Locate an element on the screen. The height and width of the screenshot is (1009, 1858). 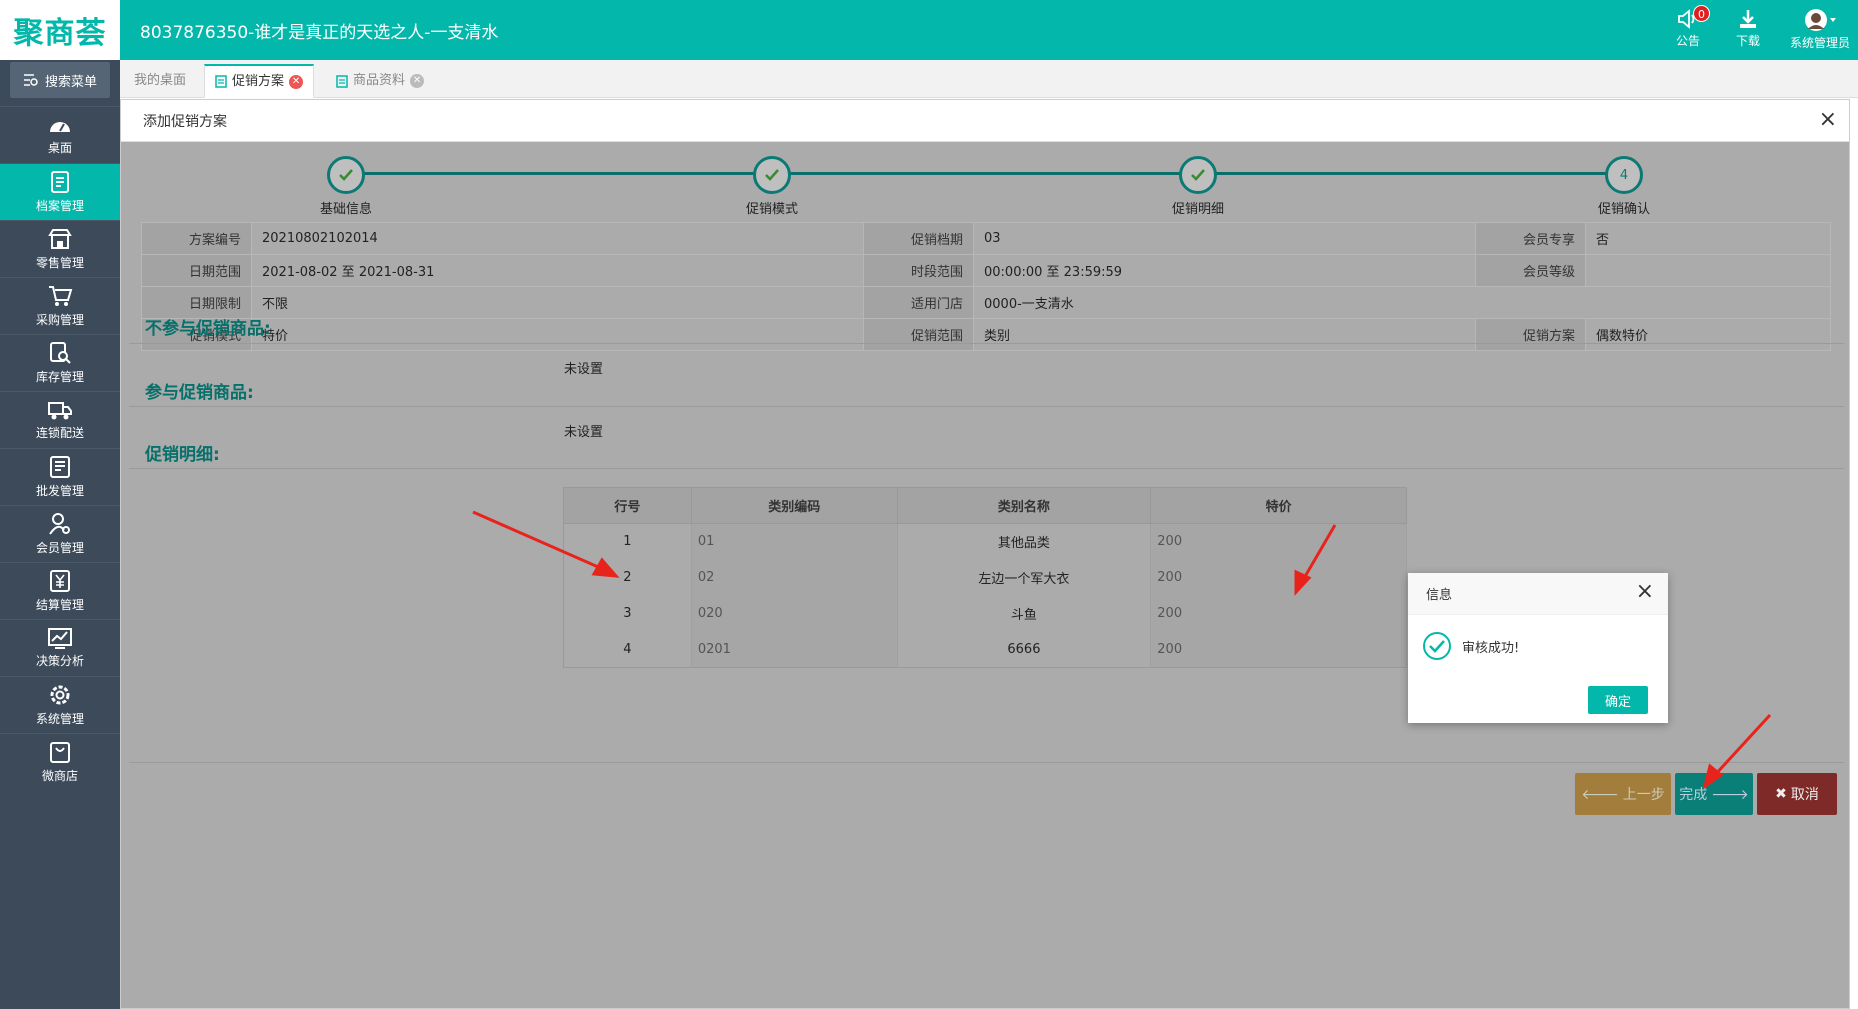
promo-detail-title: 促销明细: is located at coordinates (182, 455).